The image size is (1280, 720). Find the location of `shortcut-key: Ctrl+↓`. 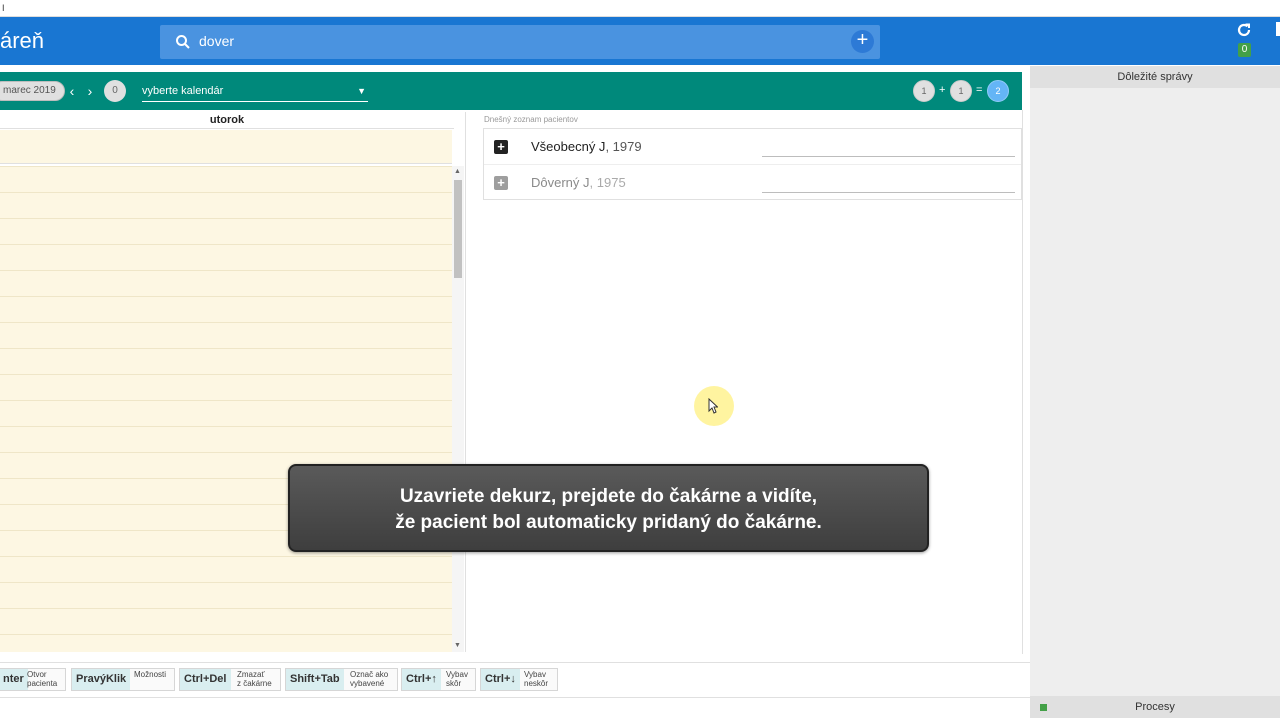

shortcut-key: Ctrl+↓ is located at coordinates (500, 679).